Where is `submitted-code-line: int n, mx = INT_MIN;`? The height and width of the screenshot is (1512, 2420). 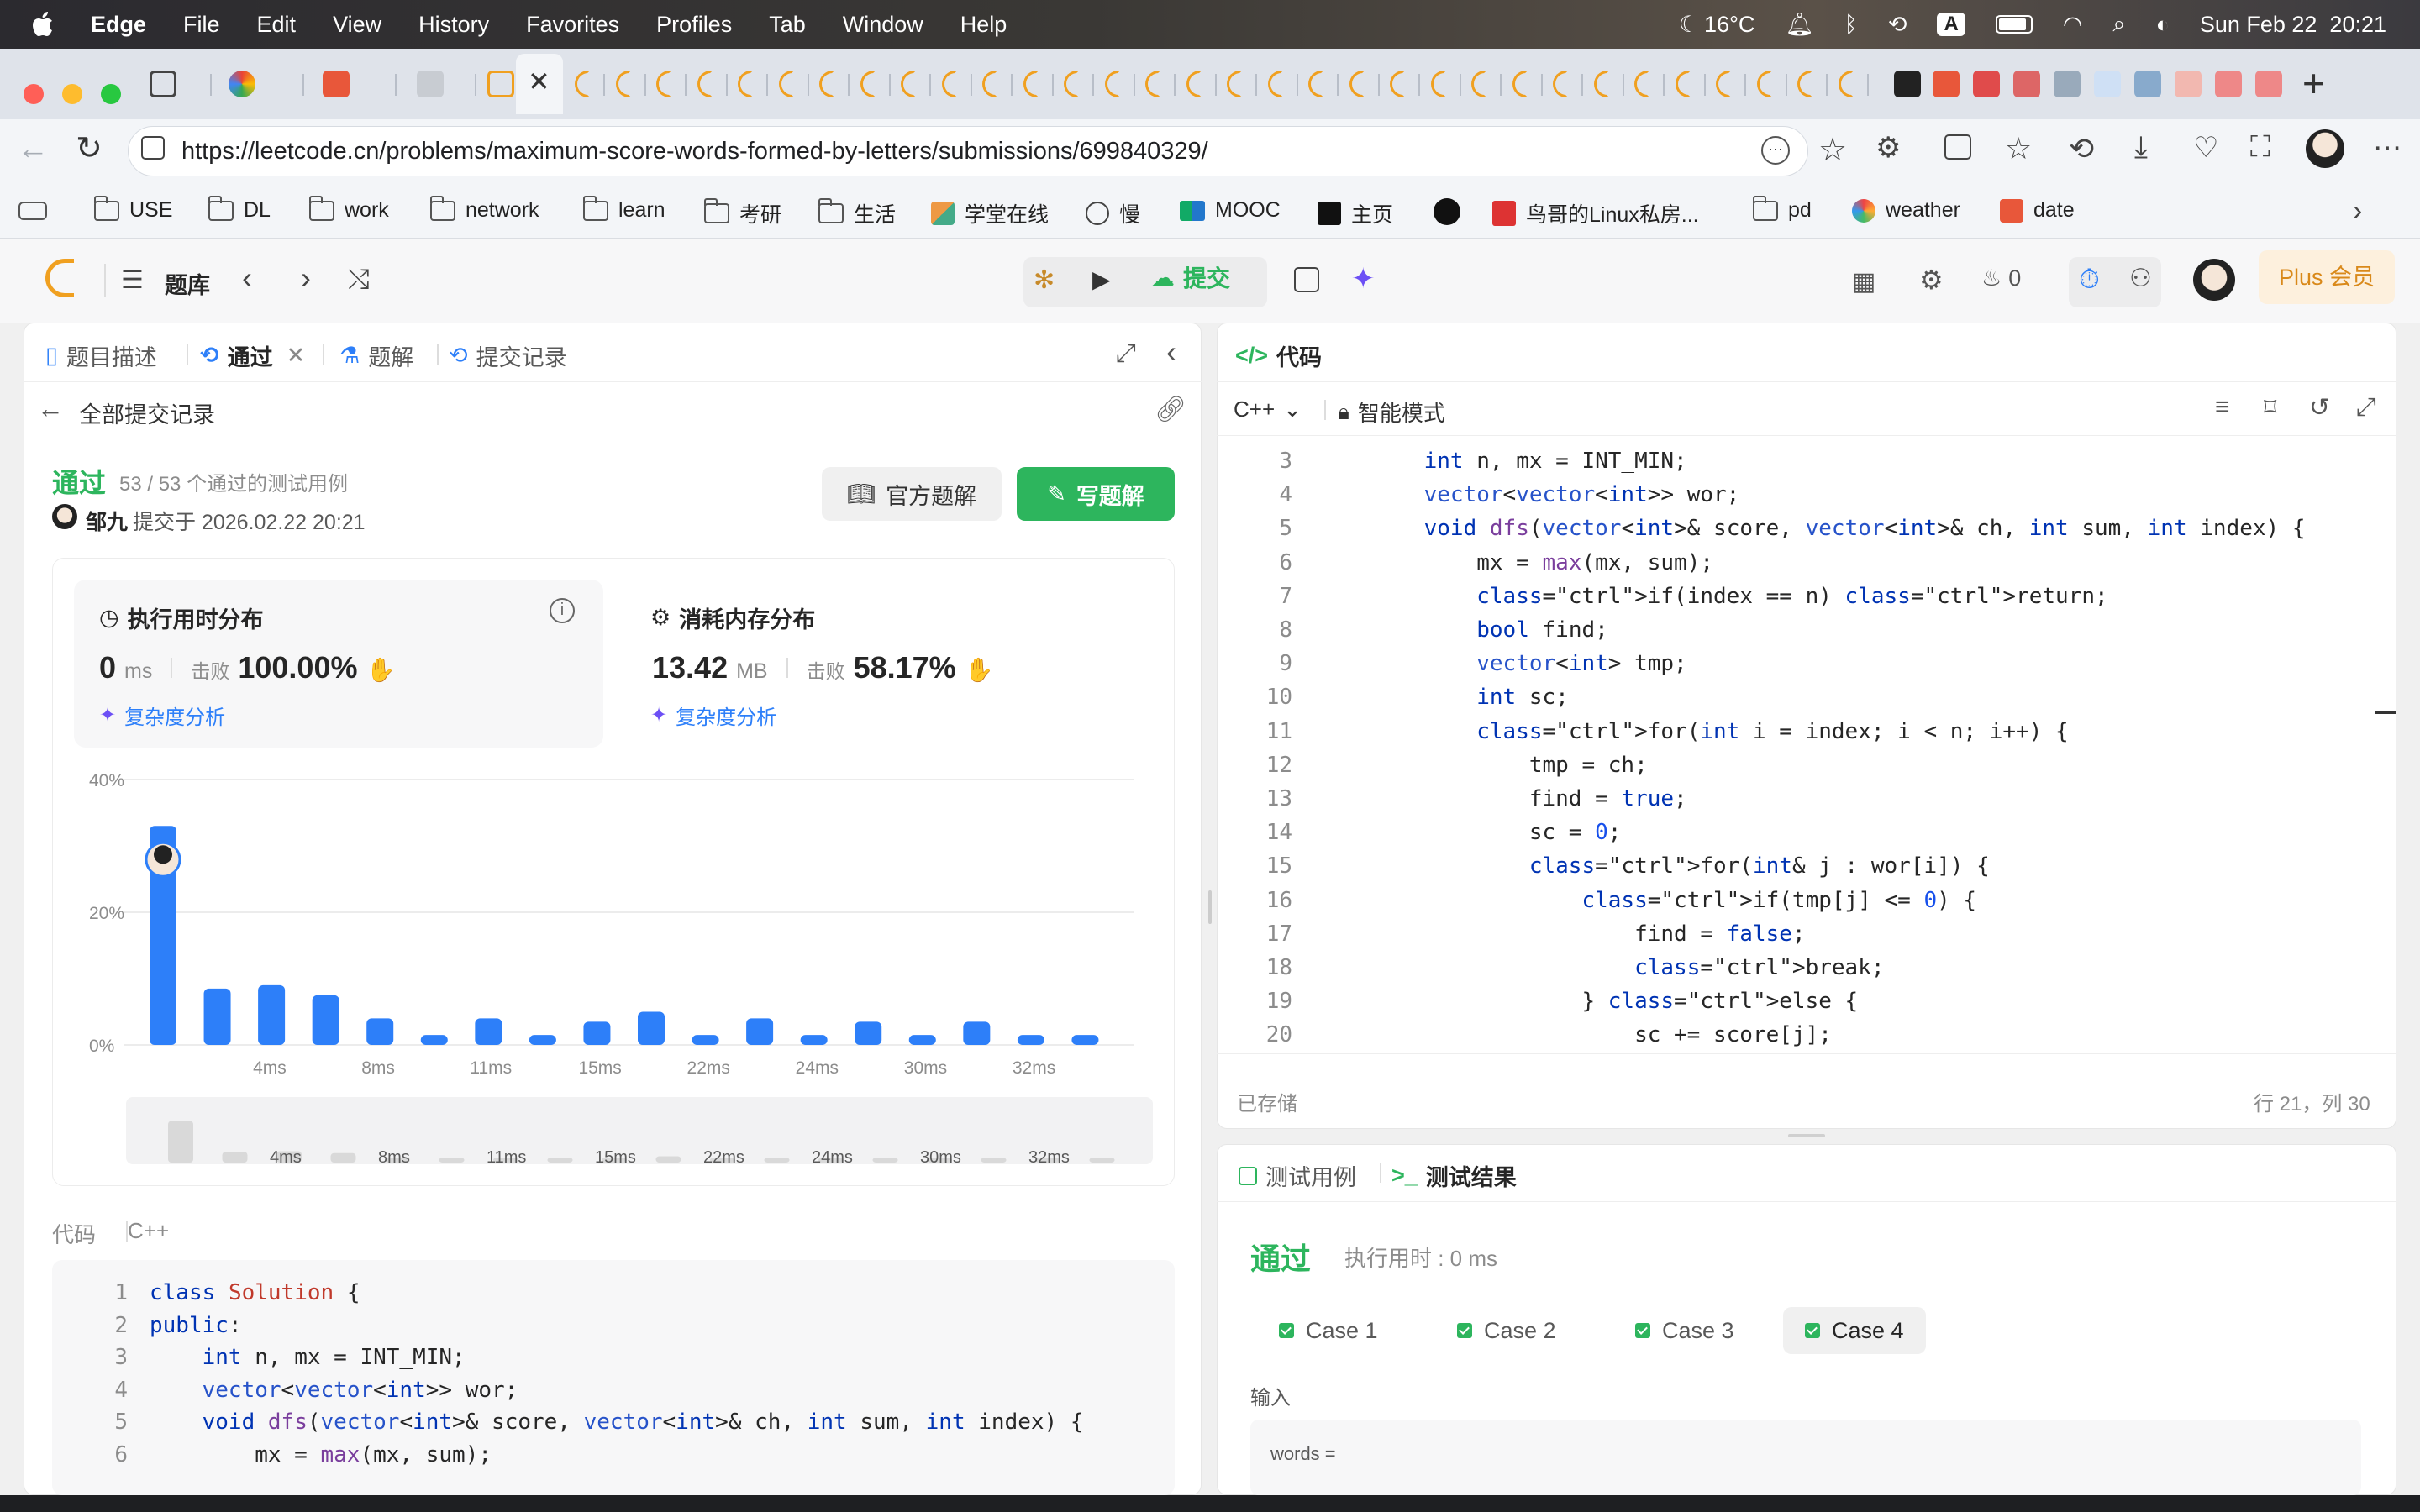
submitted-code-line: int n, mx = INT_MIN; is located at coordinates (308, 1357).